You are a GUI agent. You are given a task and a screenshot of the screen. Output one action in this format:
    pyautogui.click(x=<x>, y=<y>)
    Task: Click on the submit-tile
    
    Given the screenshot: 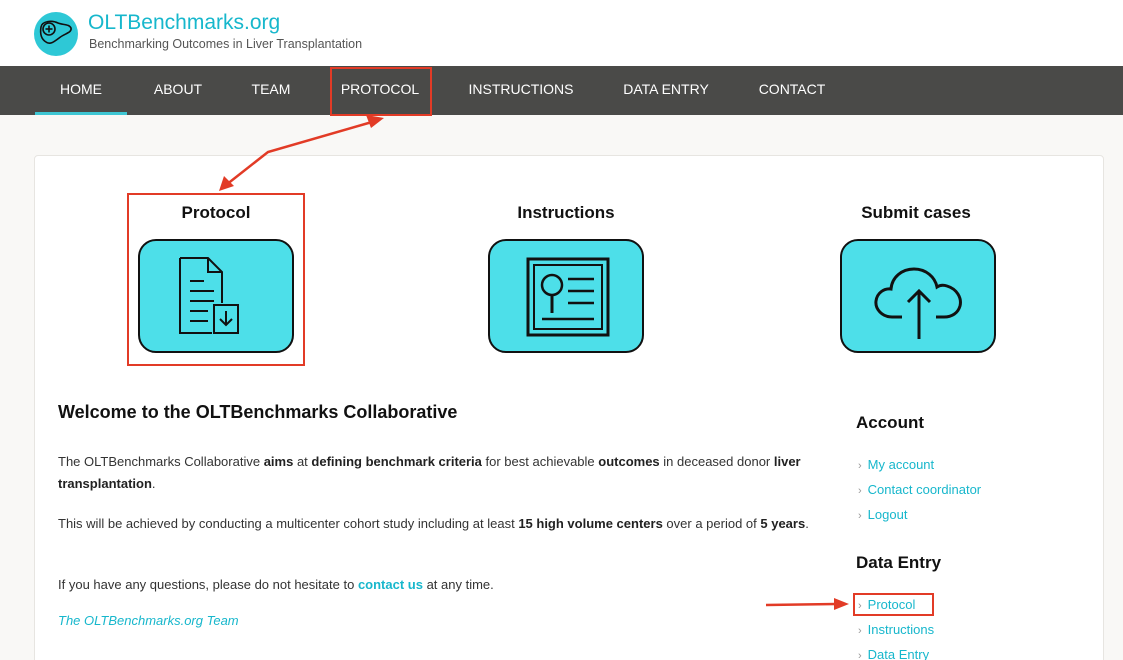 What is the action you would take?
    pyautogui.click(x=918, y=296)
    